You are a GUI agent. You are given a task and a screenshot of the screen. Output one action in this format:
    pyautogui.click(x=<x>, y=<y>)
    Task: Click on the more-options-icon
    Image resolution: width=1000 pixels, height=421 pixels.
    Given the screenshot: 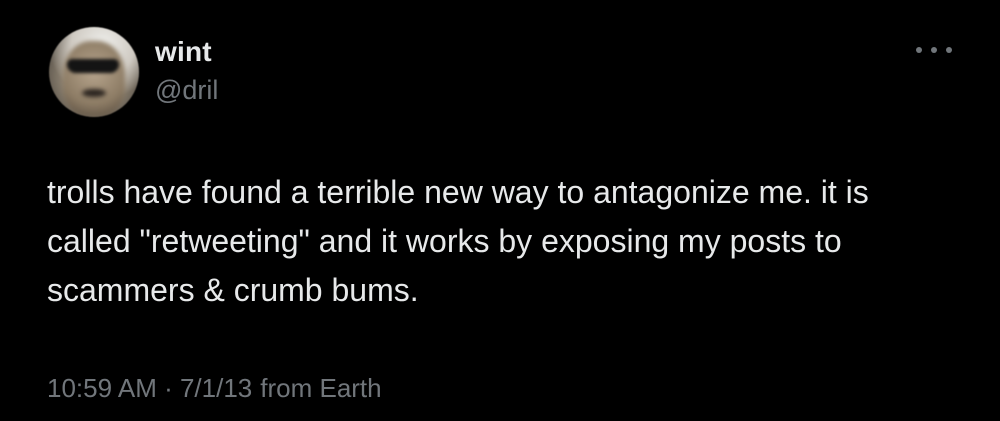 What is the action you would take?
    pyautogui.click(x=934, y=50)
    